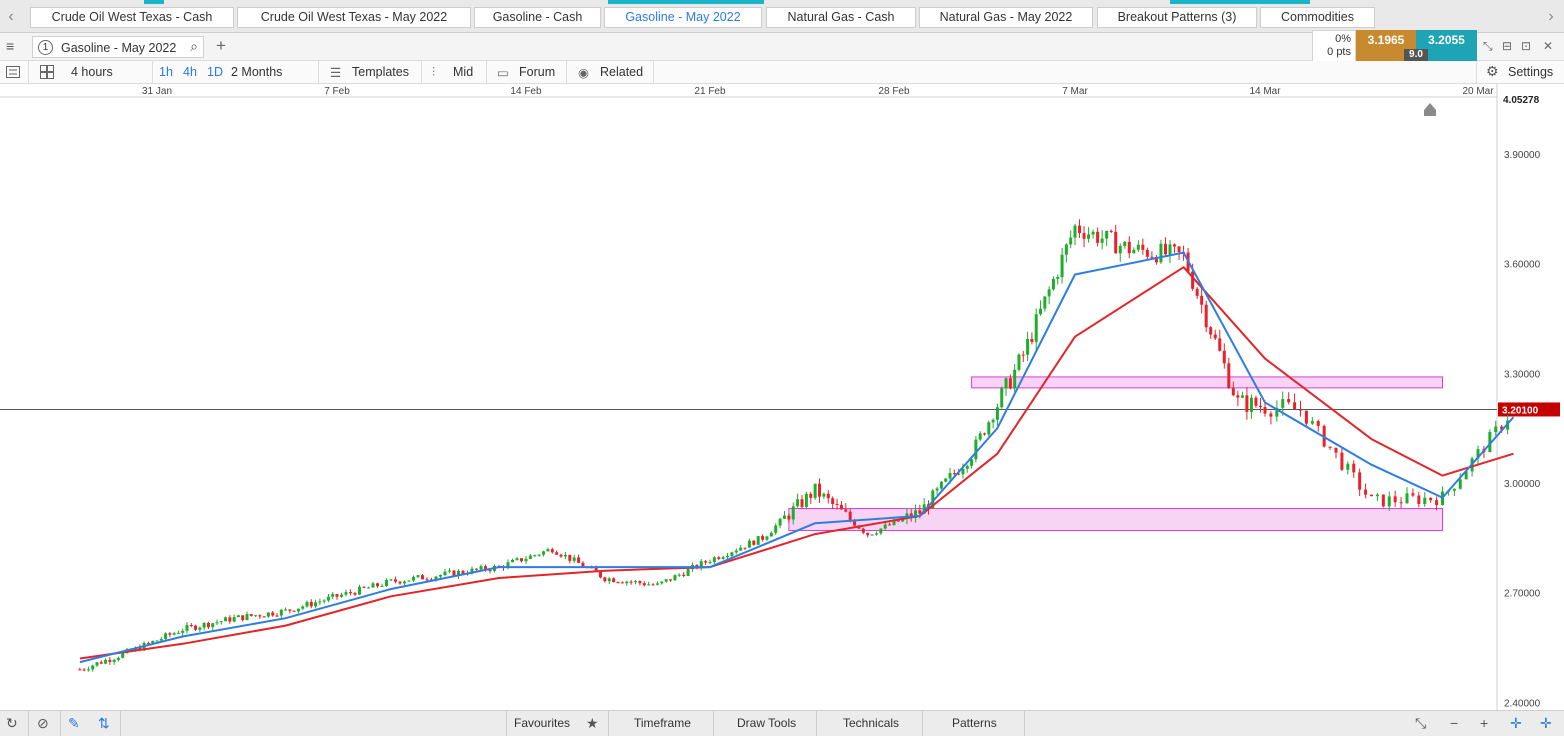 The height and width of the screenshot is (736, 1564). Describe the element at coordinates (1522, 155) in the screenshot. I see `y-tick-label: 3.90000` at that location.